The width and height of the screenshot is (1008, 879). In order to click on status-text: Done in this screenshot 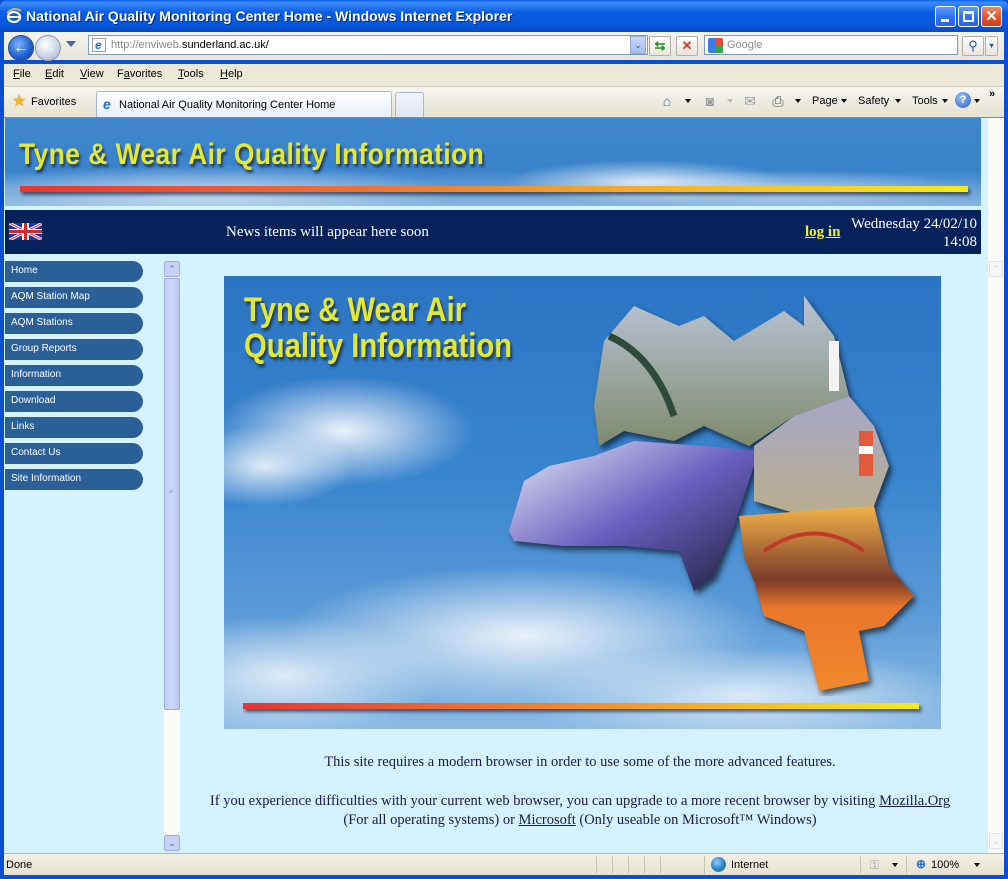, I will do `click(19, 865)`.